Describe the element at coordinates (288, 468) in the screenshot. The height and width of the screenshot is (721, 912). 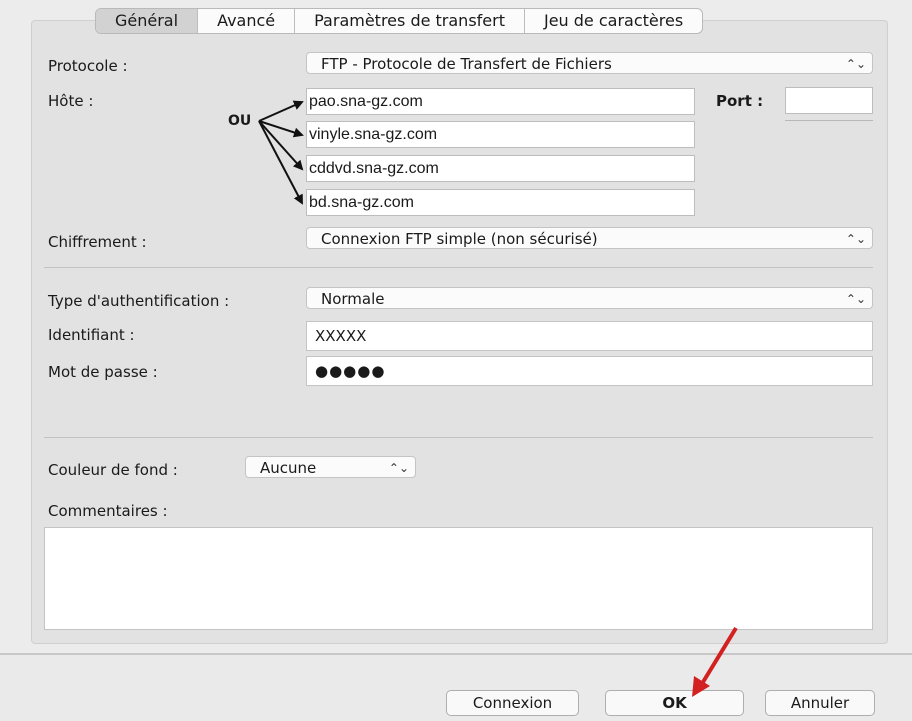
I see `background-color-value: Aucune` at that location.